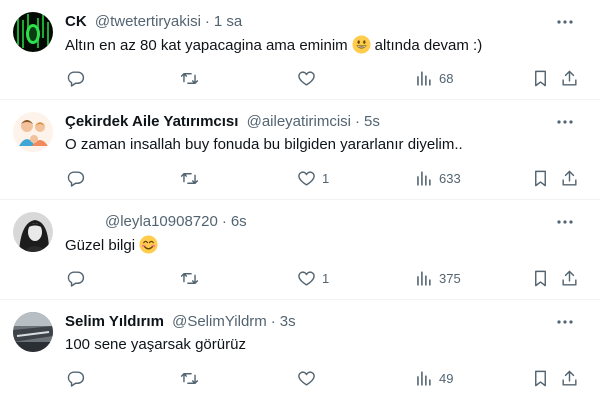  I want to click on timestamp: 5s, so click(372, 121).